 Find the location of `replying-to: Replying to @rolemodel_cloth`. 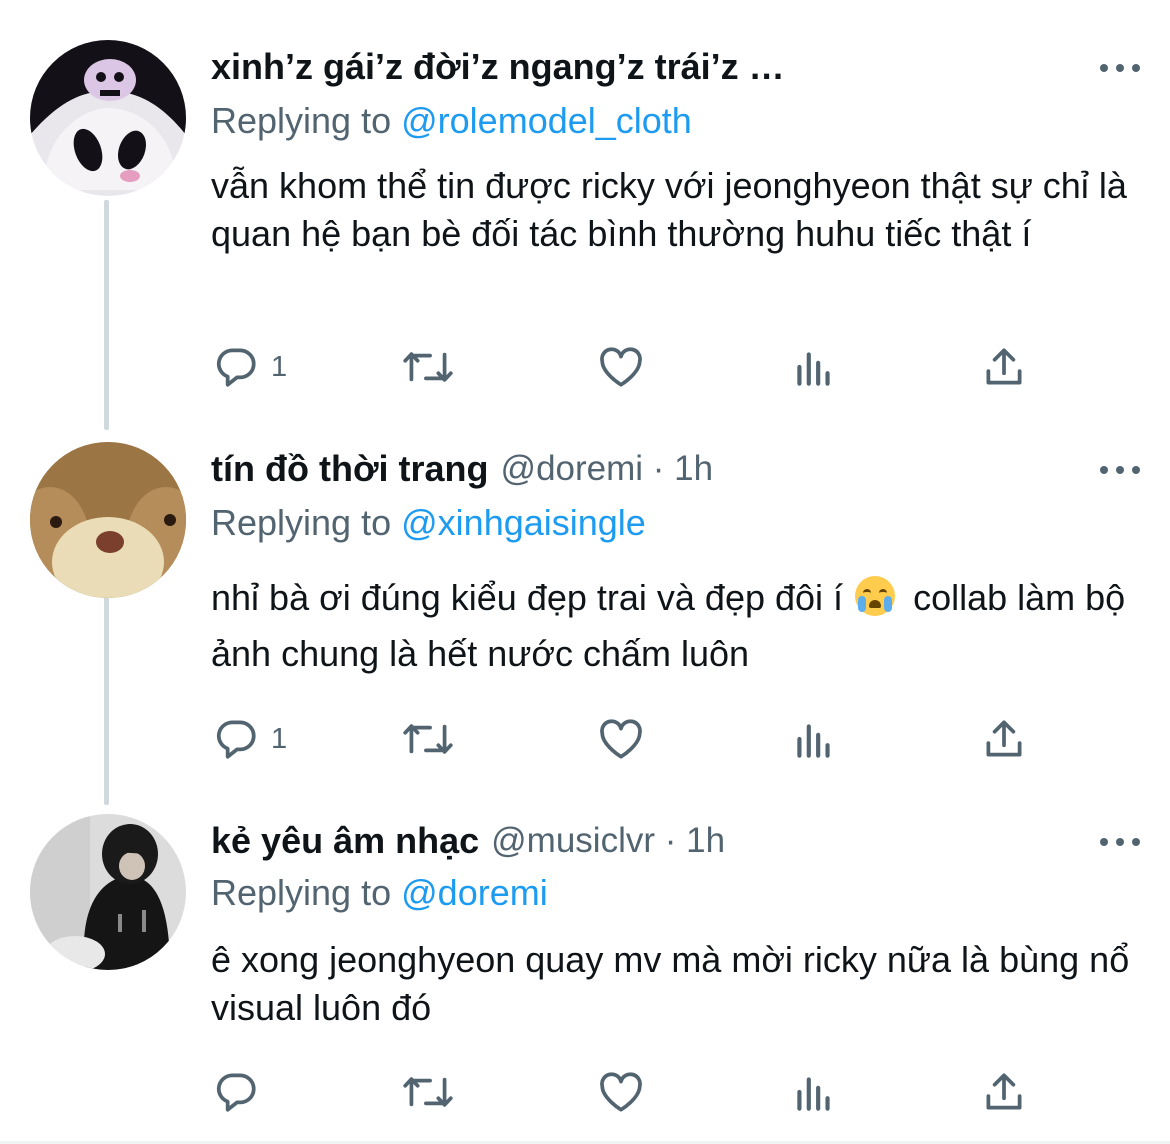

replying-to: Replying to @rolemodel_cloth is located at coordinates (451, 121).